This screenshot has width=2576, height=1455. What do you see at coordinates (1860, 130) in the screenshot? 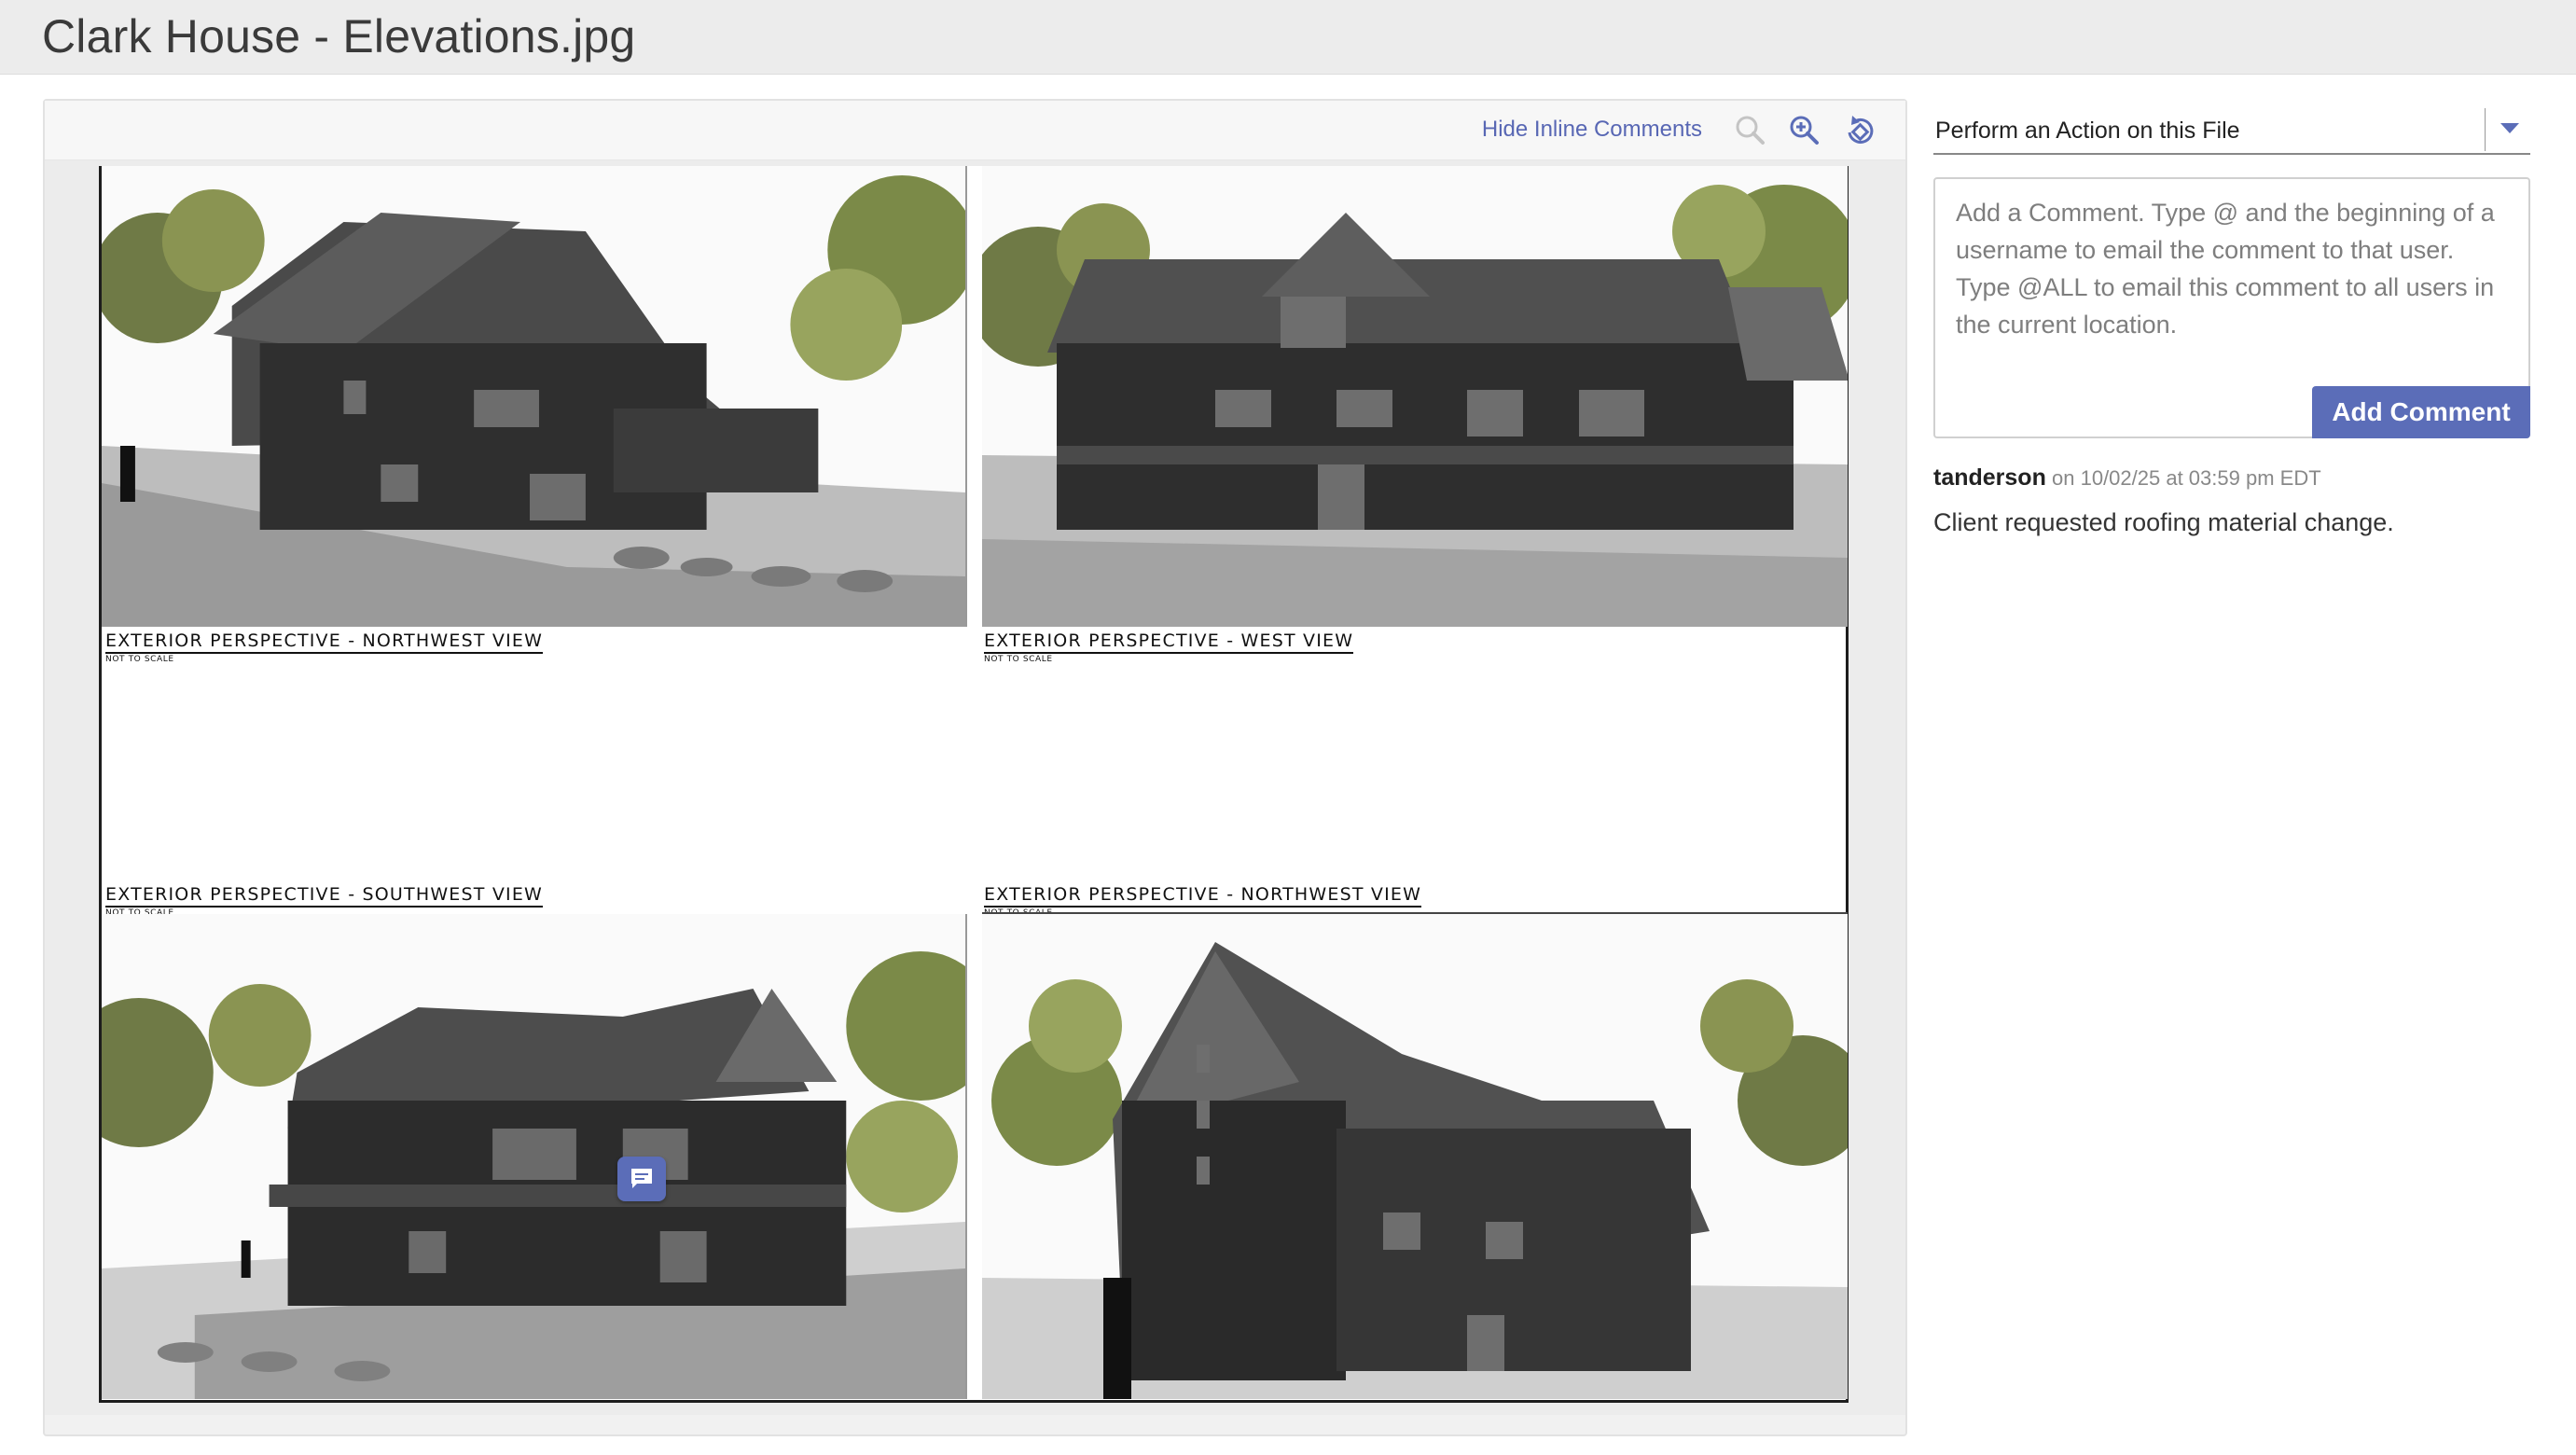
I see `rotate-icon` at bounding box center [1860, 130].